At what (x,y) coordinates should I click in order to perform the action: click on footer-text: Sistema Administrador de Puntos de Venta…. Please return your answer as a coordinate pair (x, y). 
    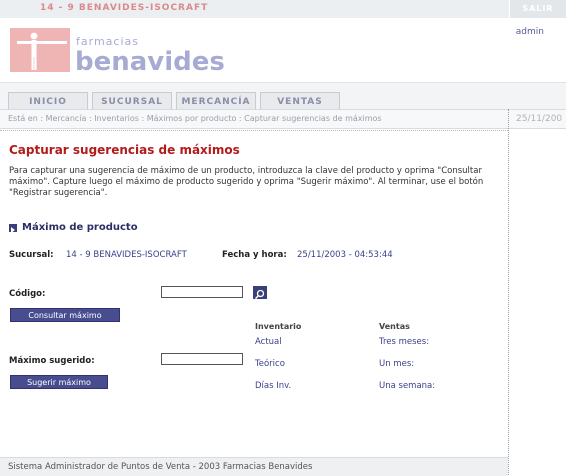
    Looking at the image, I should click on (160, 467).